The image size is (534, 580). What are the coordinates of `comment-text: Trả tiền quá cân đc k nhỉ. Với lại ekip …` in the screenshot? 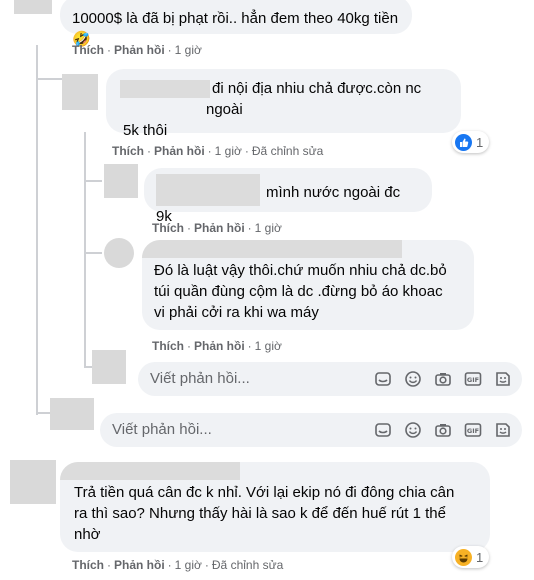 It's located at (264, 492).